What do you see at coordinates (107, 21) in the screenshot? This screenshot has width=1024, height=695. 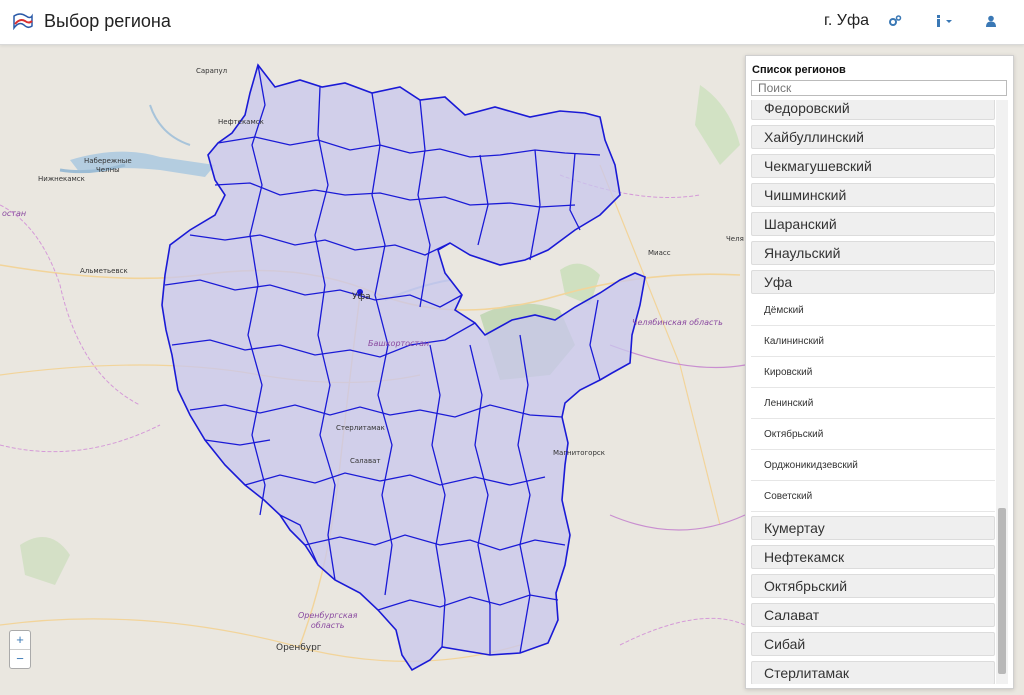 I see `page-title: Выбор региона` at bounding box center [107, 21].